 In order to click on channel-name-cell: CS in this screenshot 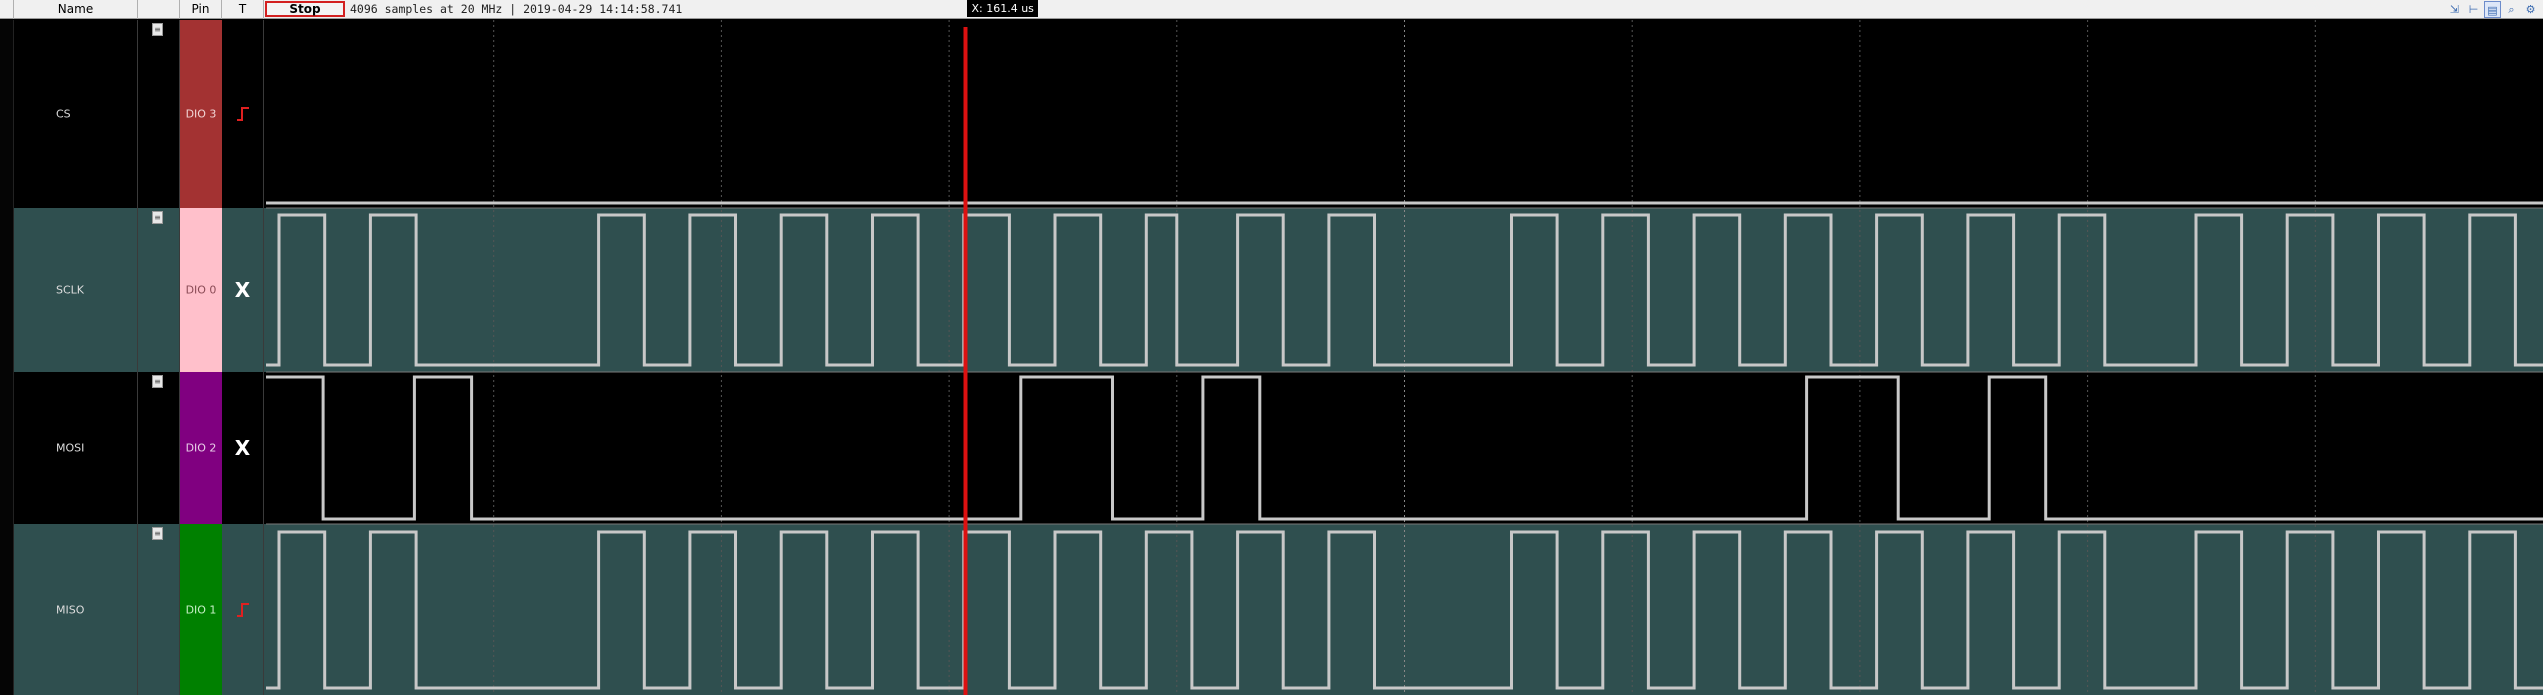, I will do `click(76, 114)`.